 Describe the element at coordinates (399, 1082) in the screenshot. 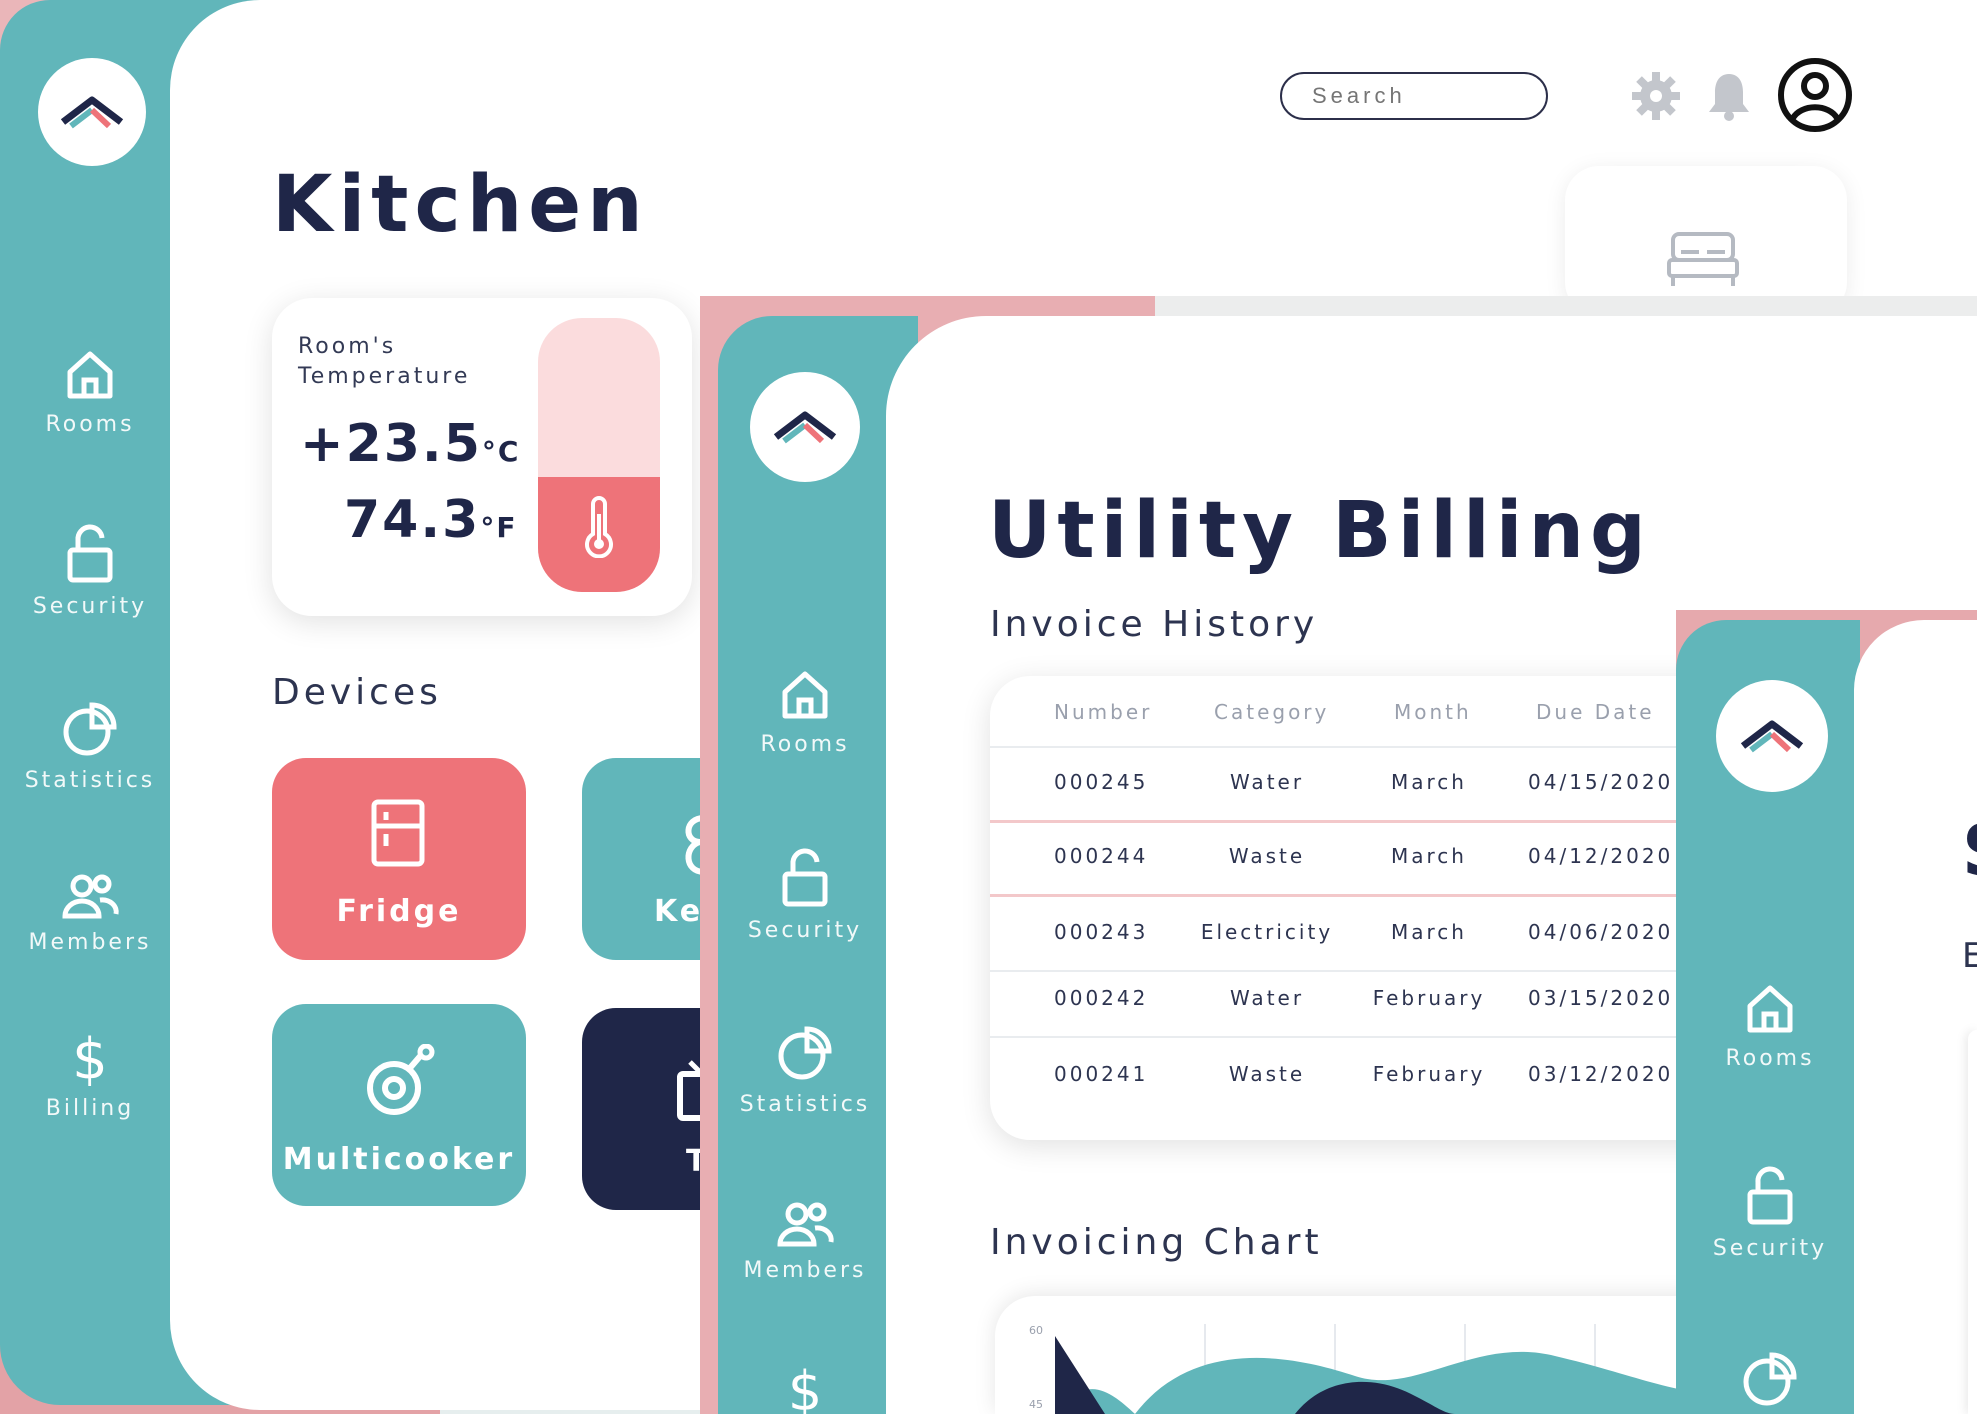

I see `multicooker-icon` at that location.